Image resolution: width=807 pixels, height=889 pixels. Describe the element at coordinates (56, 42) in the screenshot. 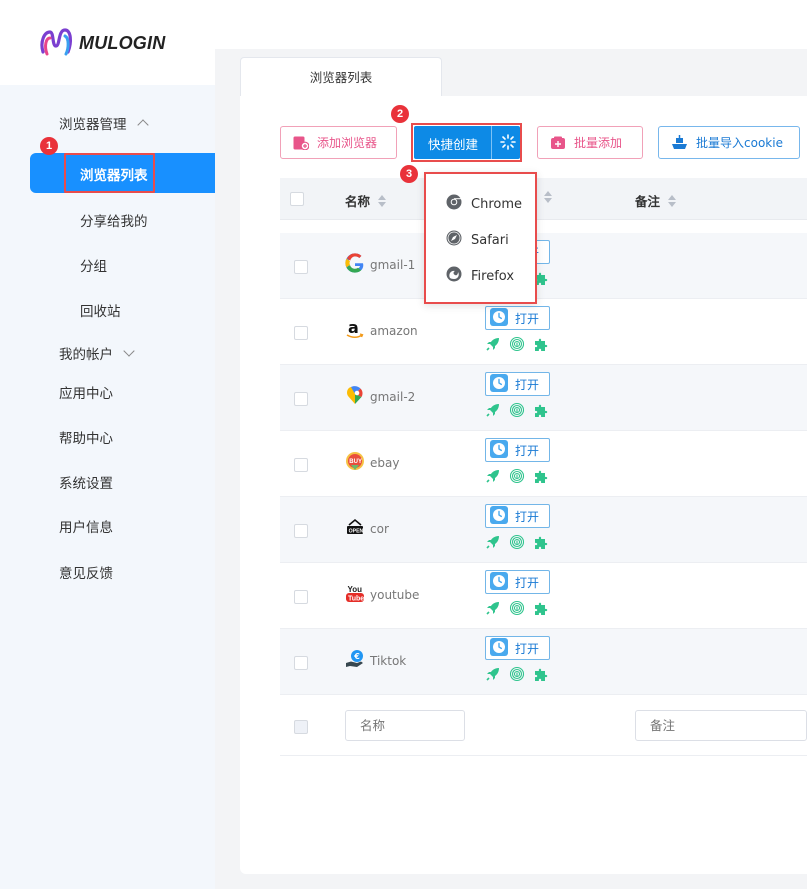

I see `mulogin-logo-icon` at that location.